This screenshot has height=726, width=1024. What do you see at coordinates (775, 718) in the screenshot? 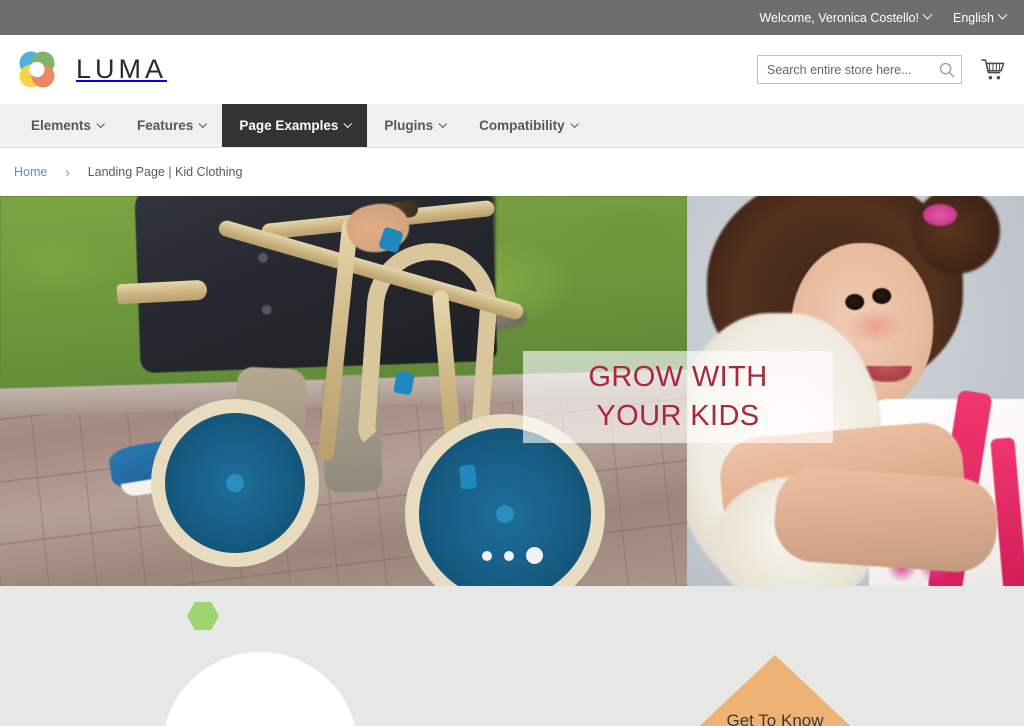
I see `get-to-know-label: Get To Know` at bounding box center [775, 718].